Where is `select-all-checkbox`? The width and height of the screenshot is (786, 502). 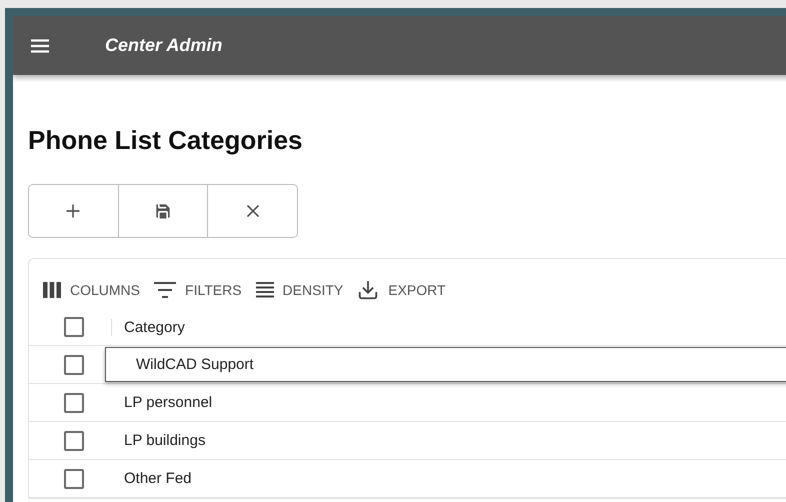
select-all-checkbox is located at coordinates (74, 327).